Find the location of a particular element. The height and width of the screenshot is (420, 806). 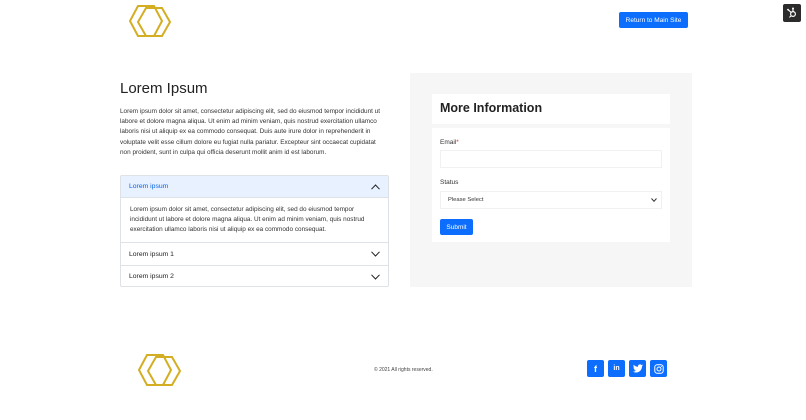

accordion-header-2: Lorem ipsum 2 is located at coordinates (254, 275).